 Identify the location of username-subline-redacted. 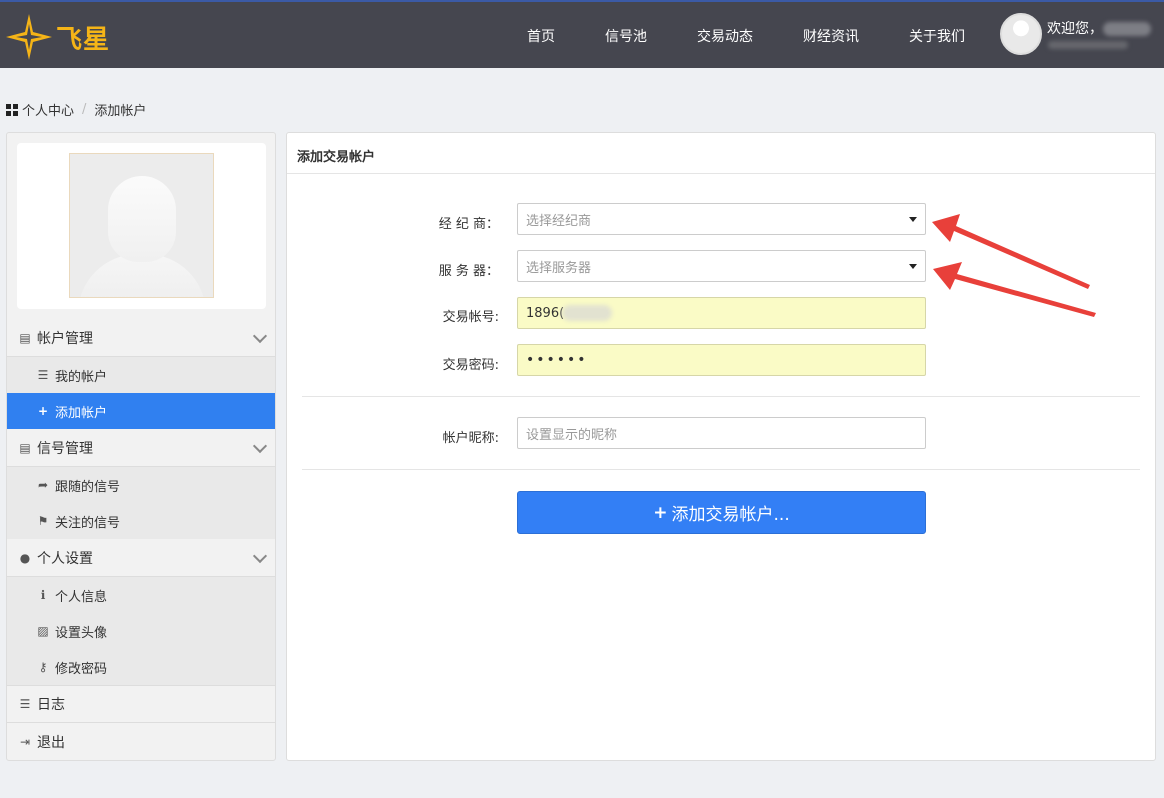
(1088, 45).